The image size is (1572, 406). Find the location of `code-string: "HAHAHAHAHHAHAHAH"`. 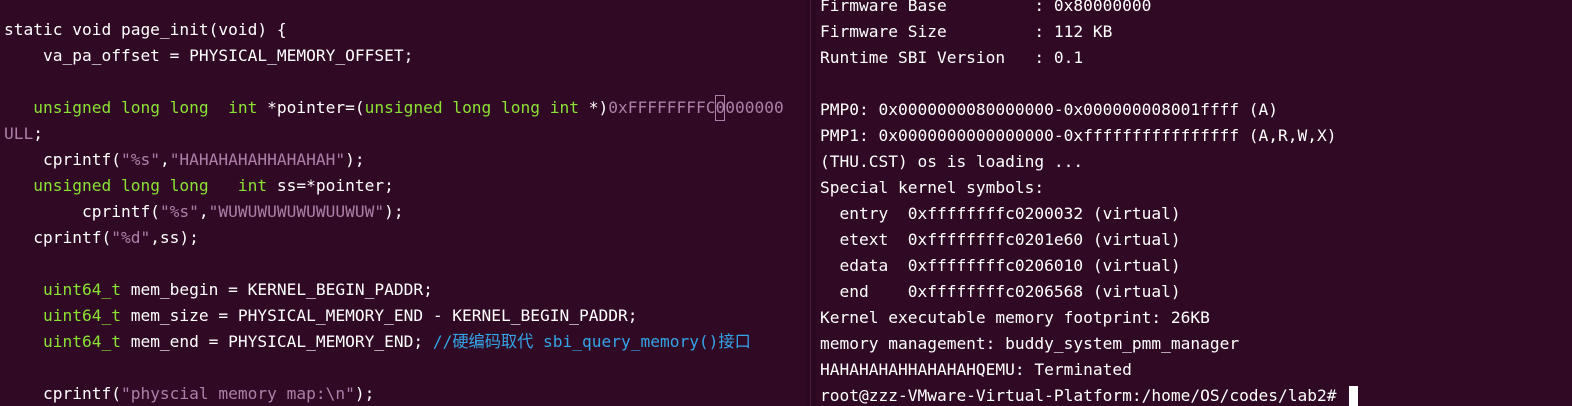

code-string: "HAHAHAHAHHAHAHAH" is located at coordinates (257, 159).